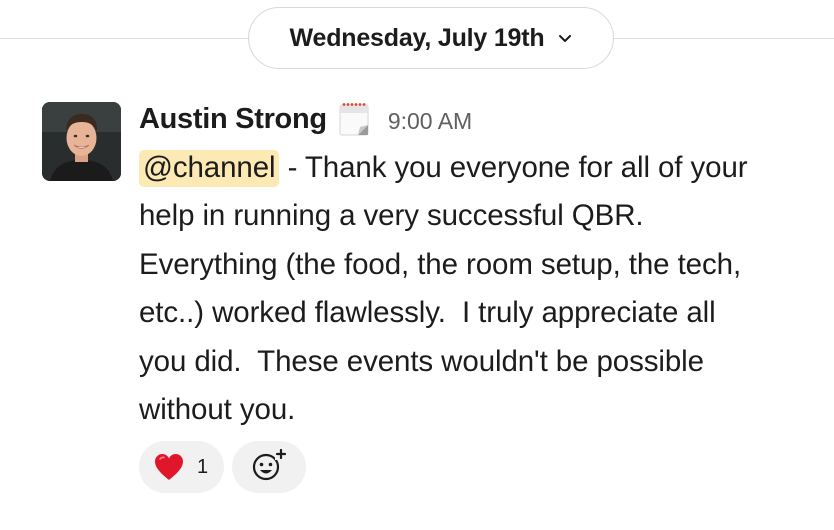 This screenshot has height=530, width=834. What do you see at coordinates (430, 121) in the screenshot?
I see `message-timestamp: 9:00 AM` at bounding box center [430, 121].